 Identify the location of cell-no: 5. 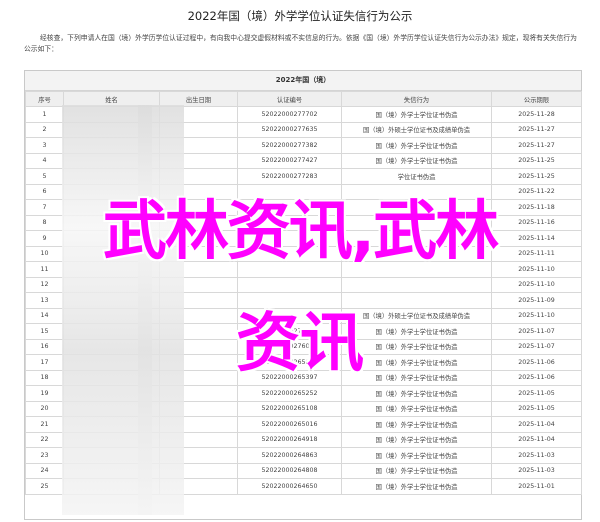
(44, 176).